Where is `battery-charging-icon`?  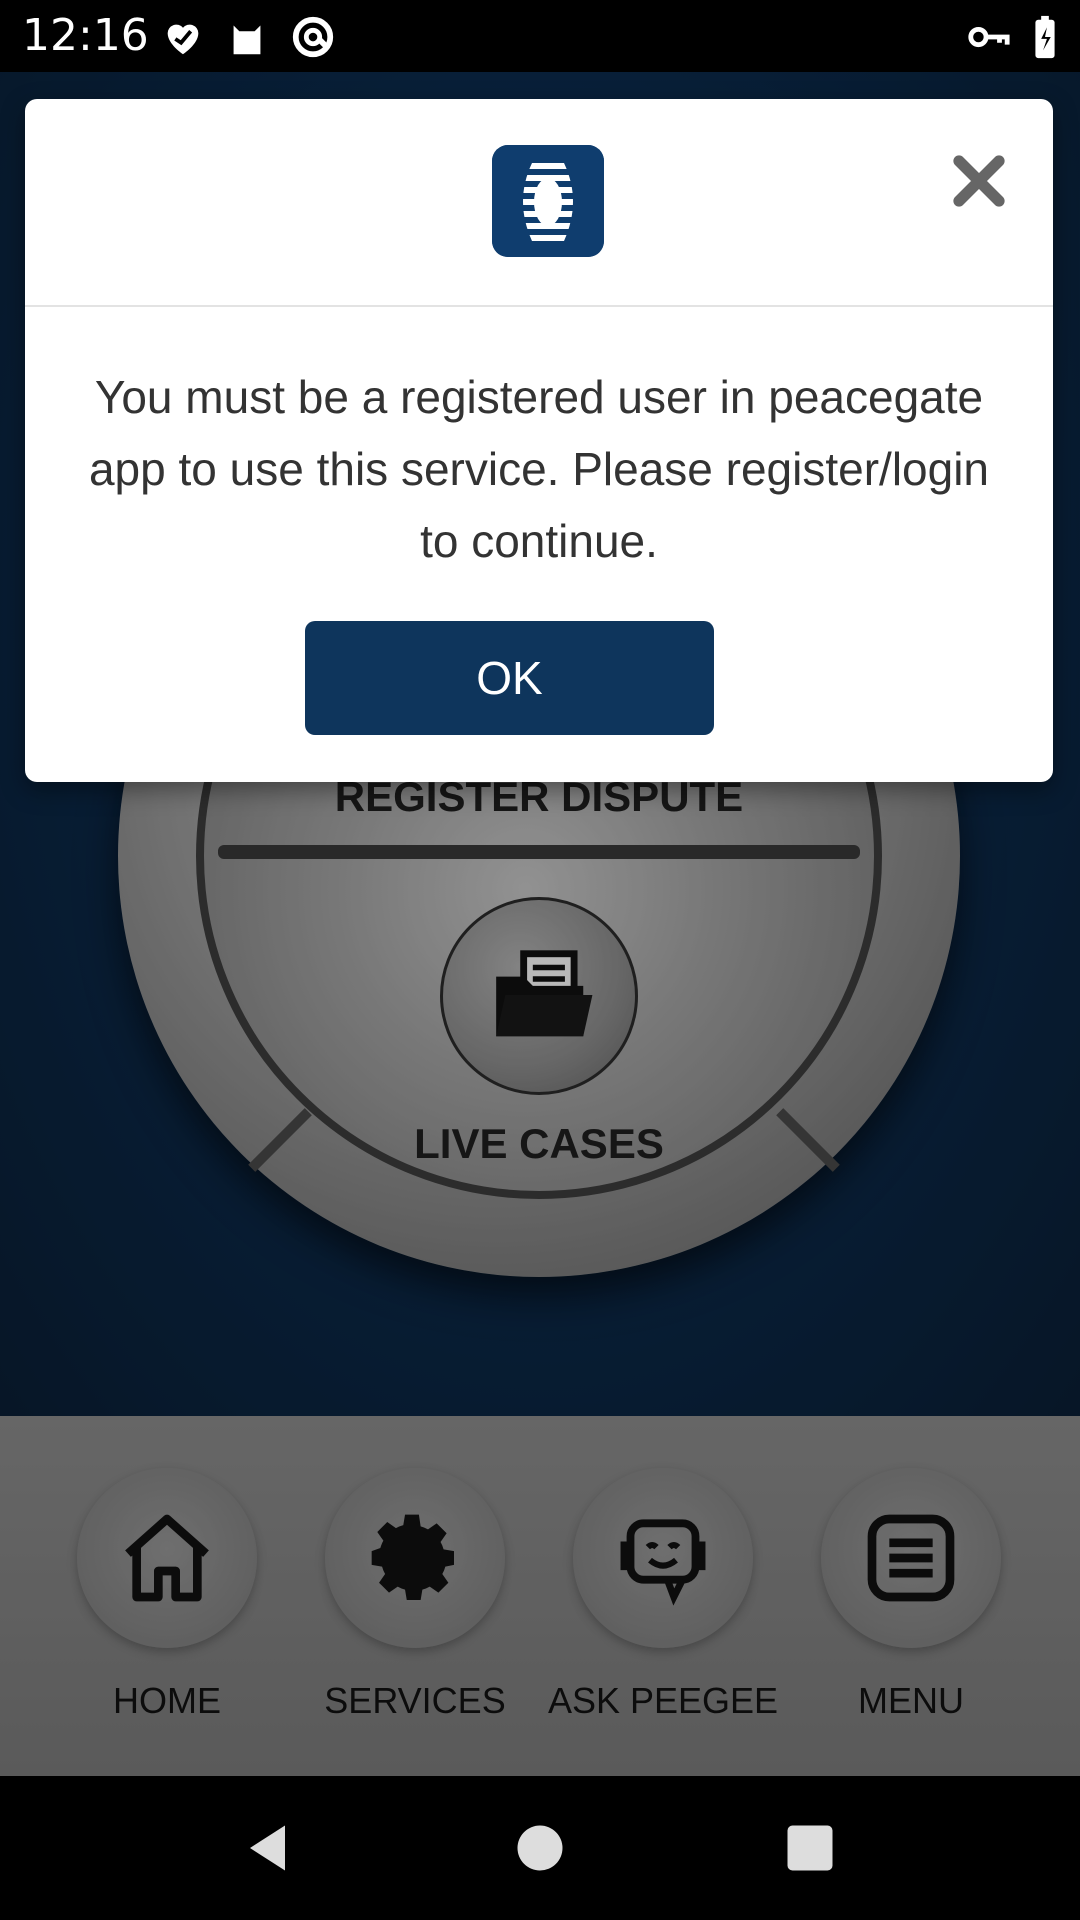
battery-charging-icon is located at coordinates (1045, 37).